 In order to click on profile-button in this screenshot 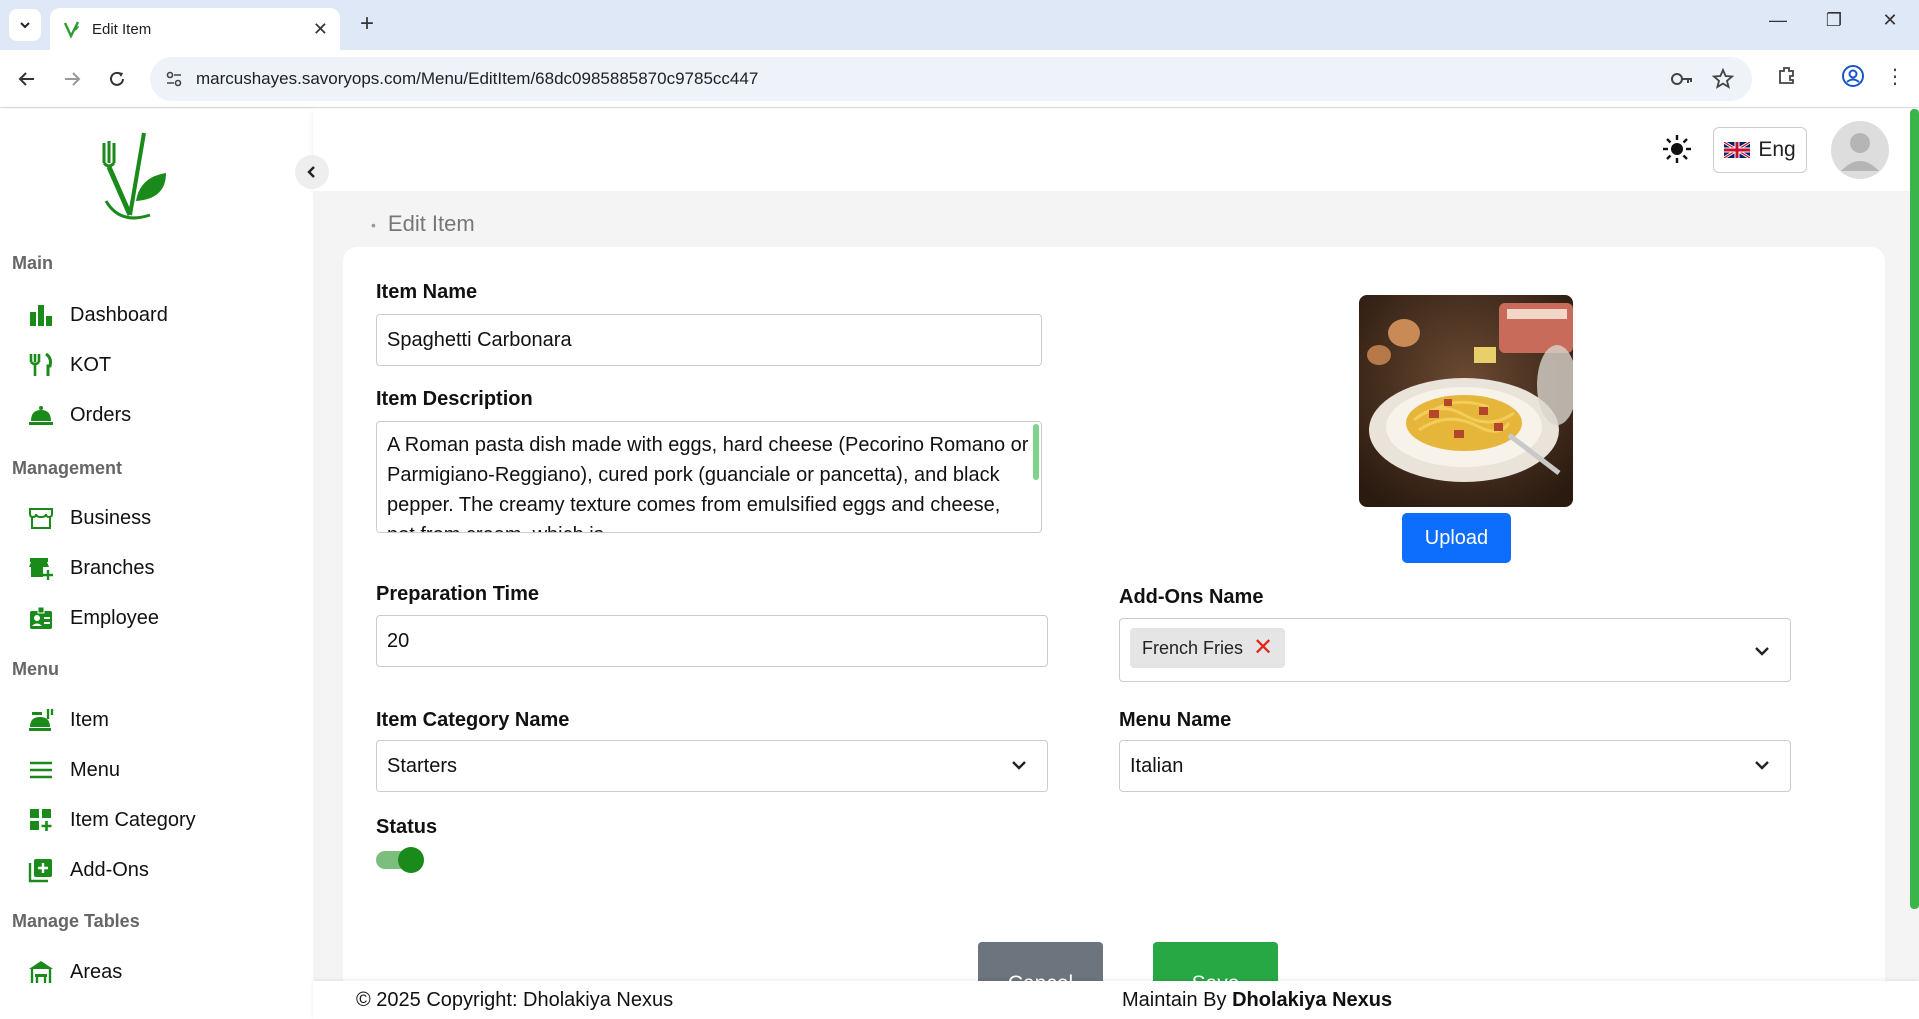, I will do `click(1853, 79)`.